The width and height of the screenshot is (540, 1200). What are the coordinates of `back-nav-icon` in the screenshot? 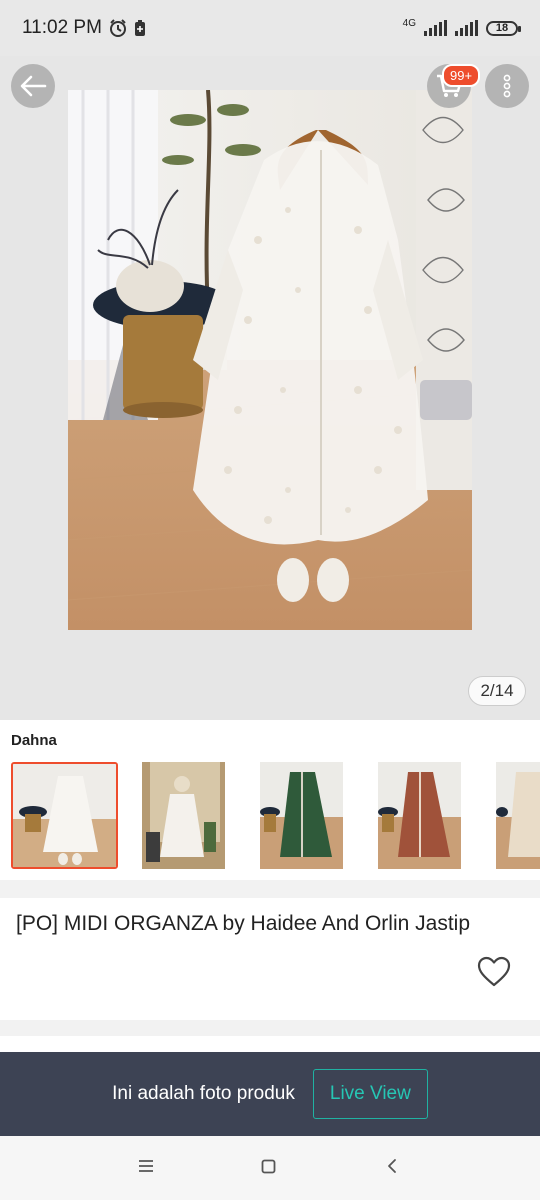 It's located at (392, 1166).